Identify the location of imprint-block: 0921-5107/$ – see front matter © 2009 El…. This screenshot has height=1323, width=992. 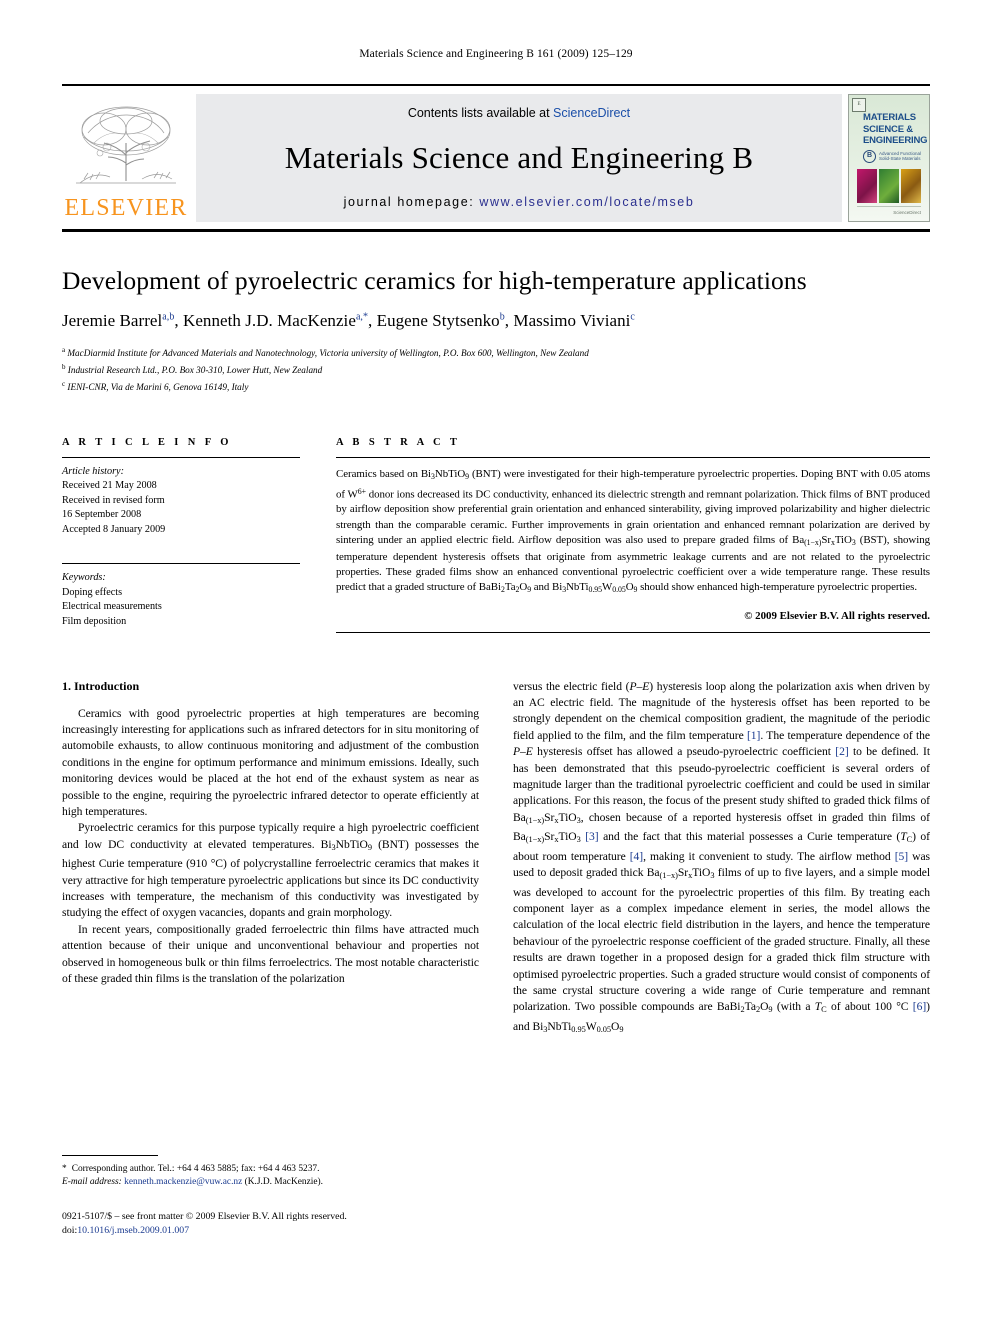
(277, 1224).